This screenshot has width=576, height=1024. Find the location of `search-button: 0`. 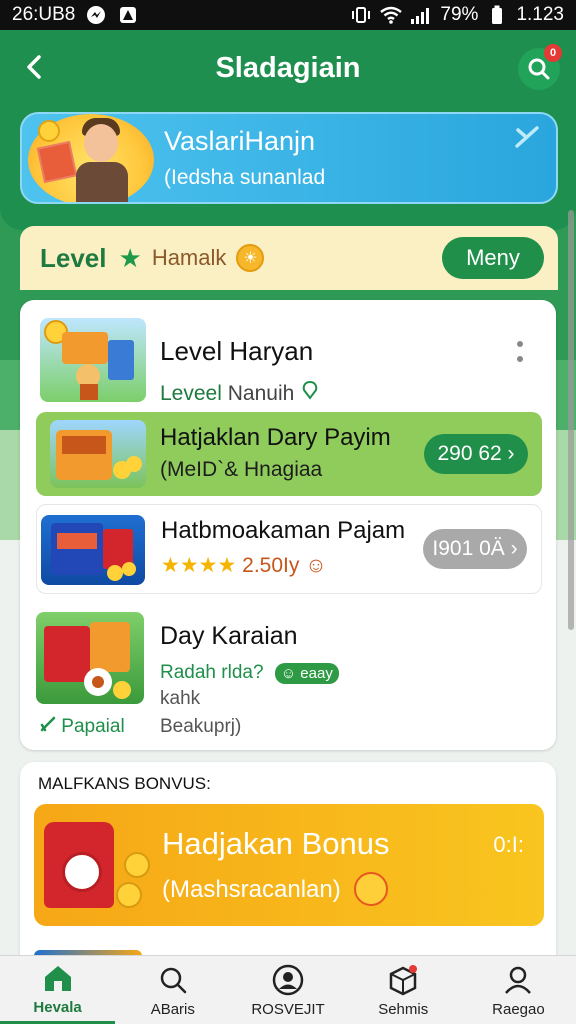

search-button: 0 is located at coordinates (540, 67).